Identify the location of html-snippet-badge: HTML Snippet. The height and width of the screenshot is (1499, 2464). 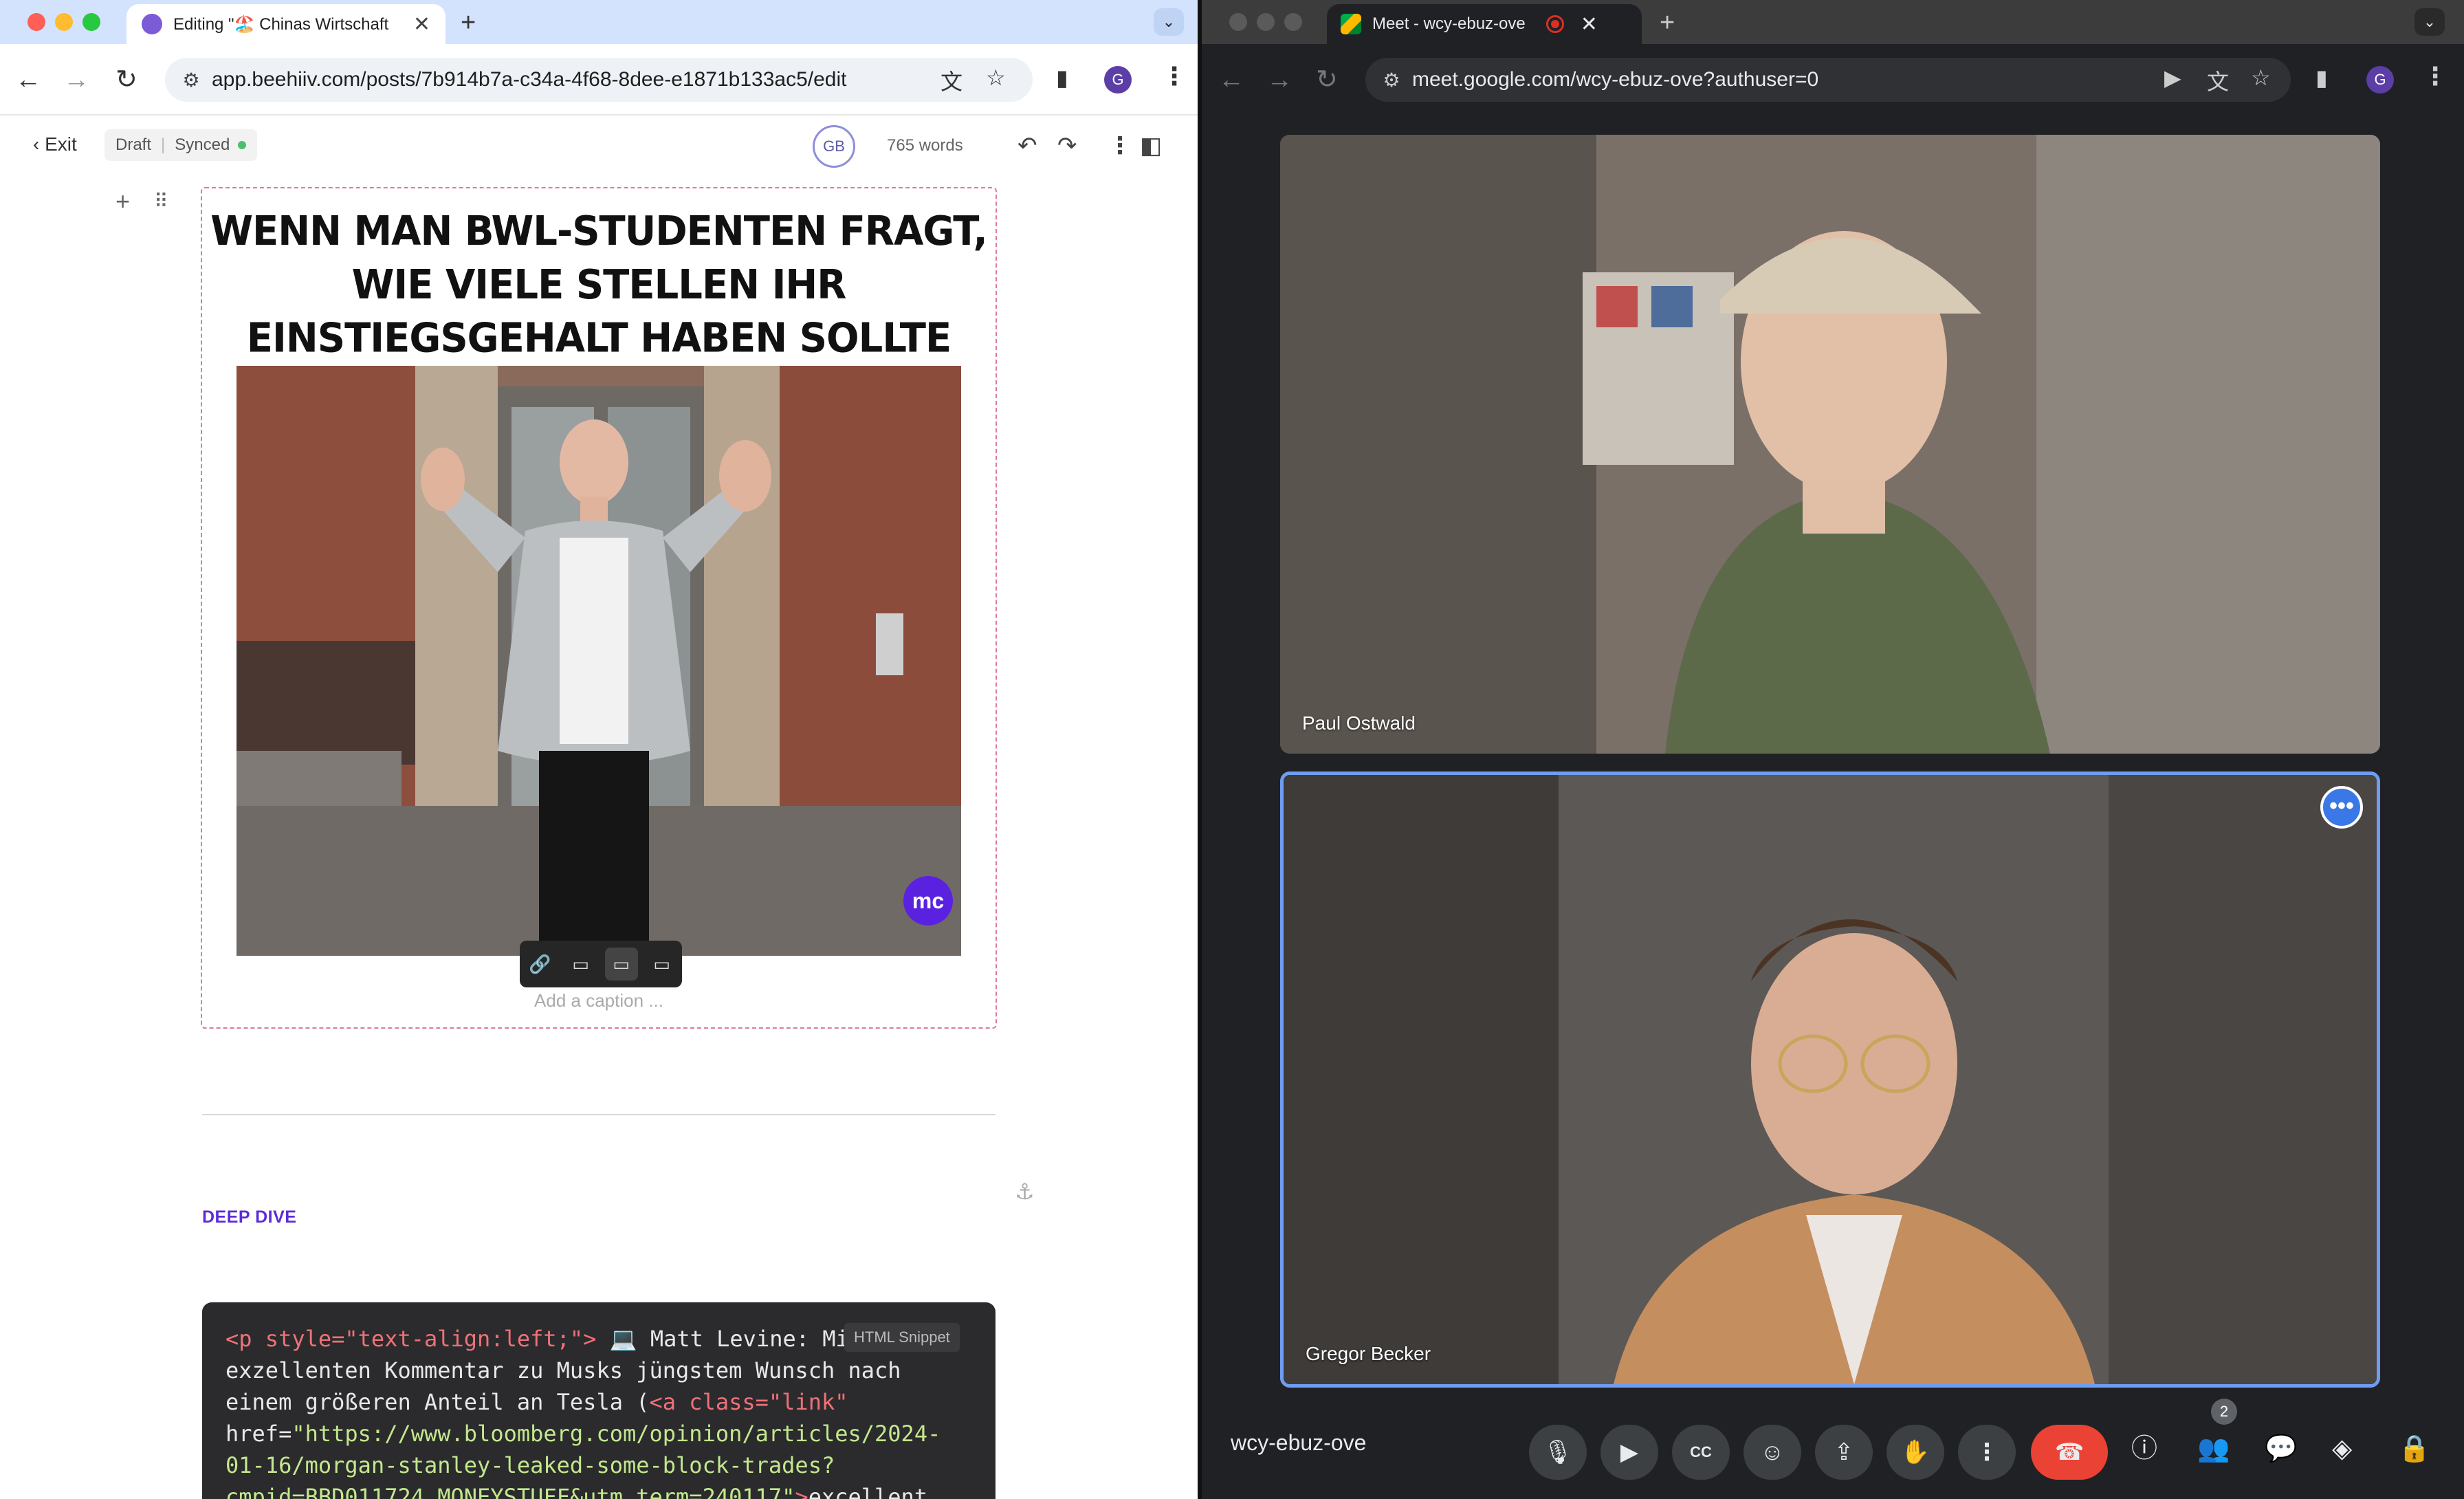
(902, 1337).